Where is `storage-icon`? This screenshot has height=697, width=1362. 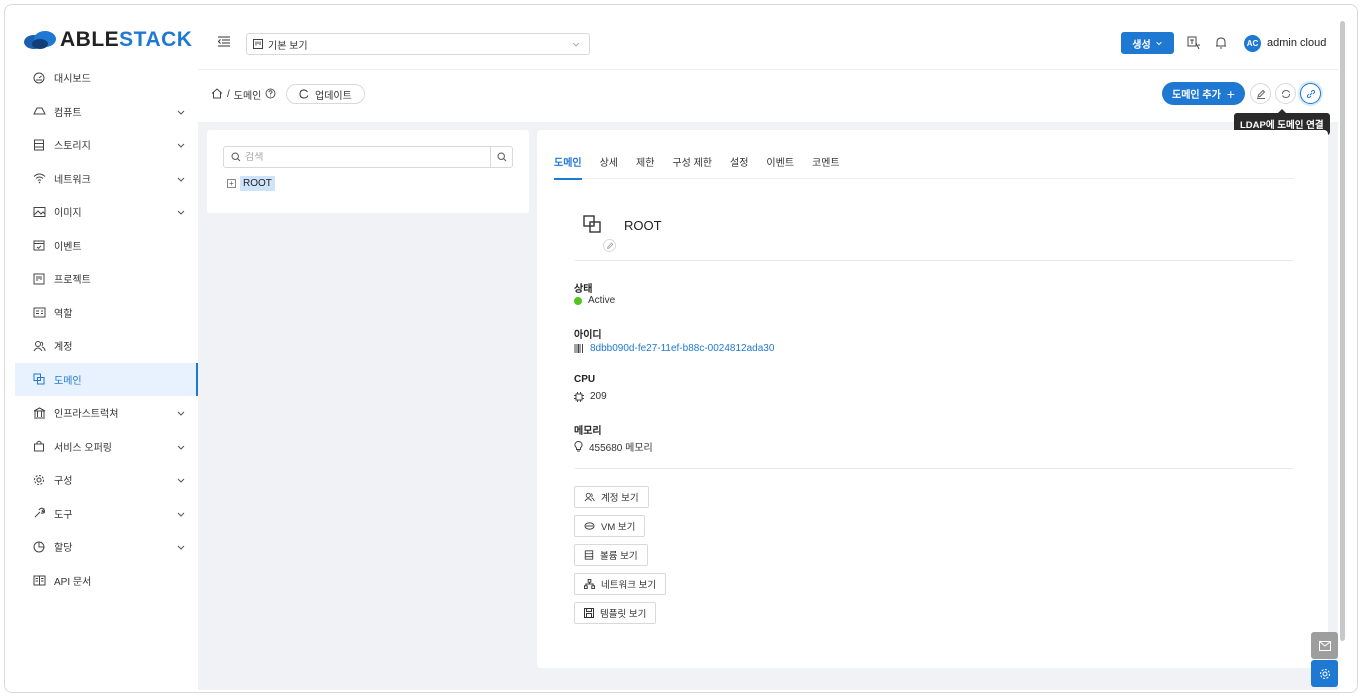
storage-icon is located at coordinates (39, 145).